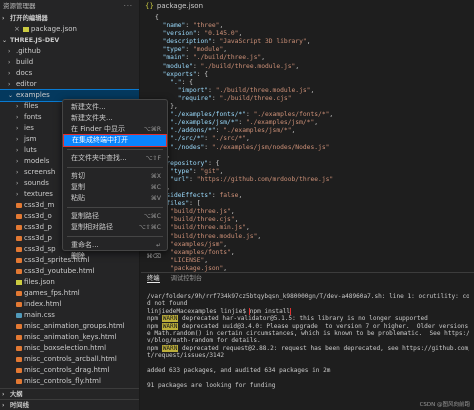 The image size is (474, 410). Describe the element at coordinates (115, 176) in the screenshot. I see `context-menu-item: 剪切 ⌘X` at that location.